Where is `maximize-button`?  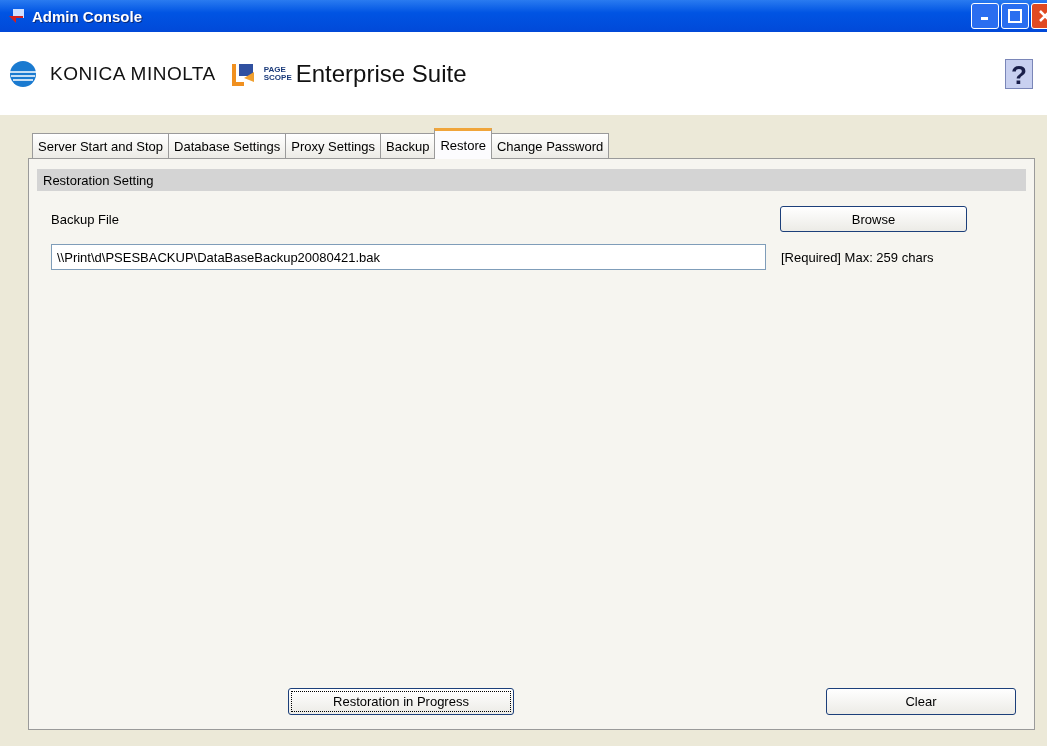
maximize-button is located at coordinates (1015, 16).